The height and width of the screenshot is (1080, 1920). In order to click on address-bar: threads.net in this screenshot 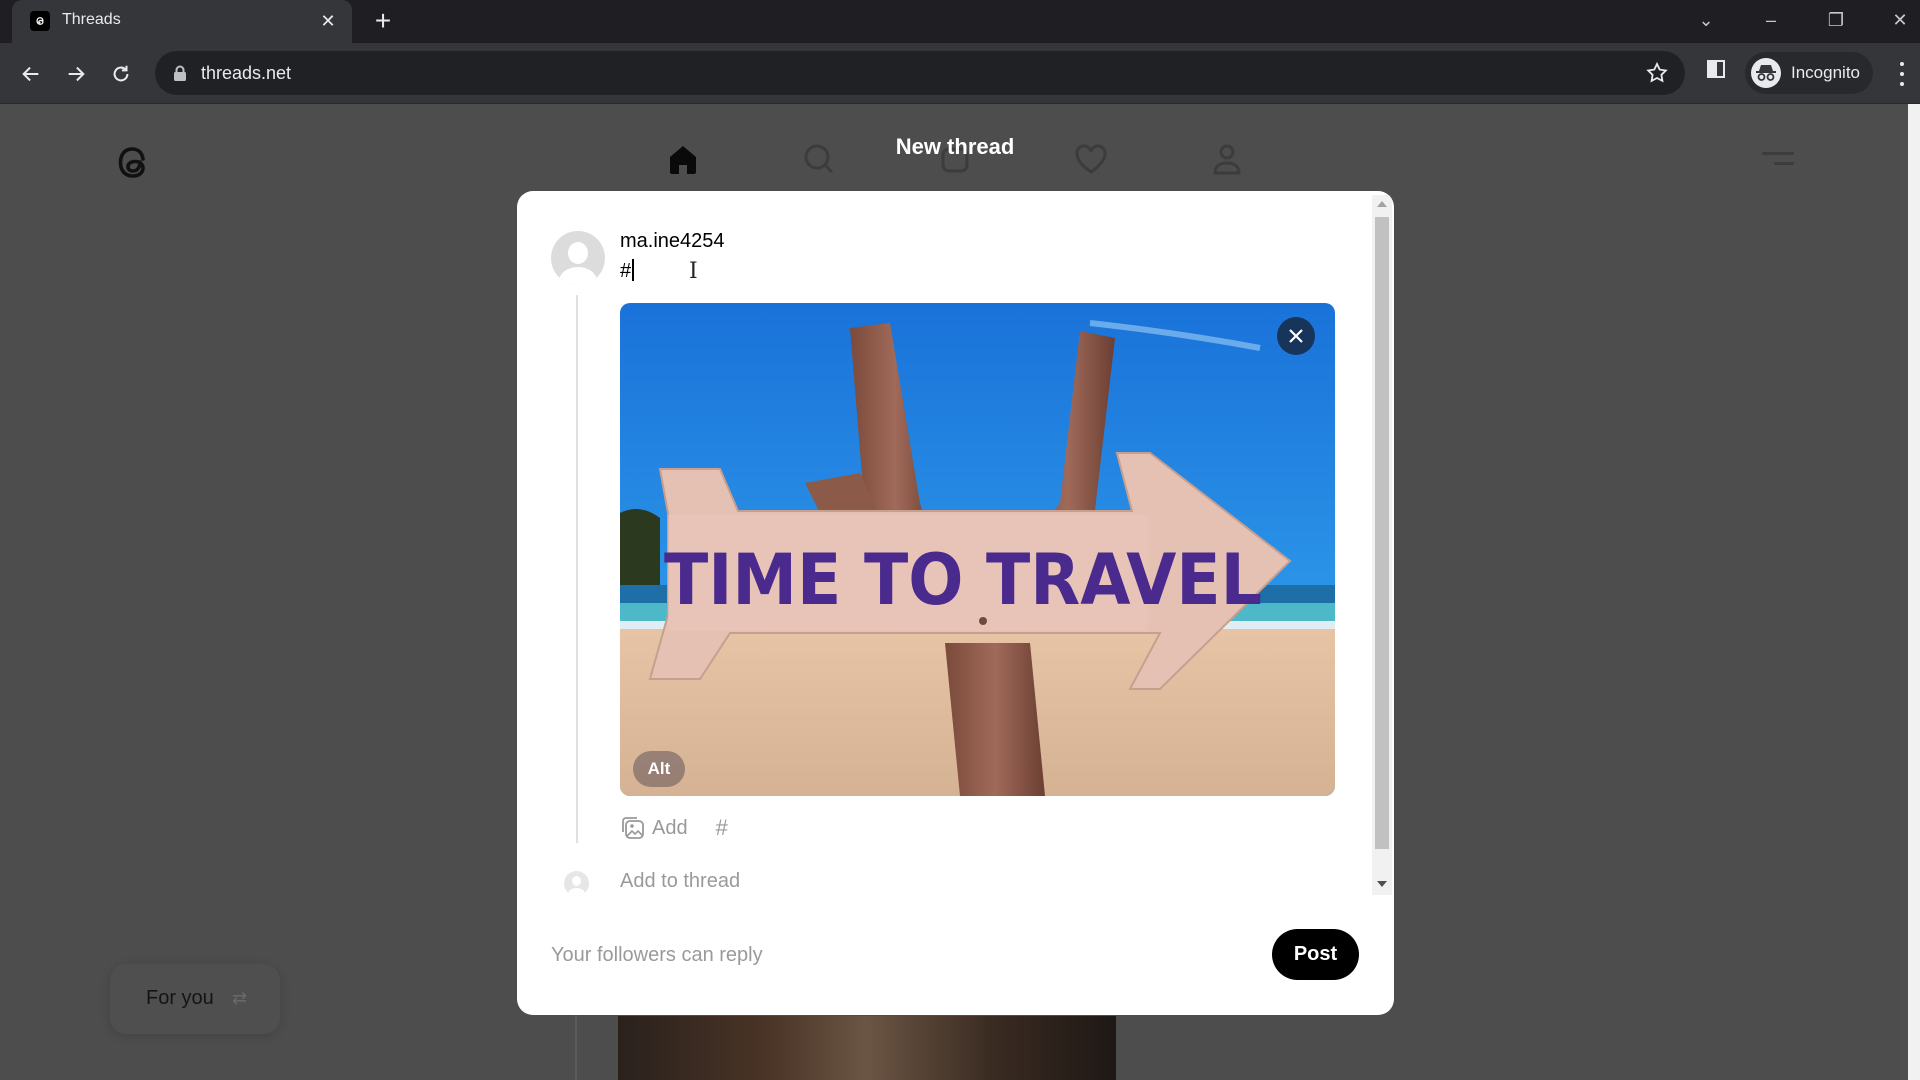, I will do `click(920, 73)`.